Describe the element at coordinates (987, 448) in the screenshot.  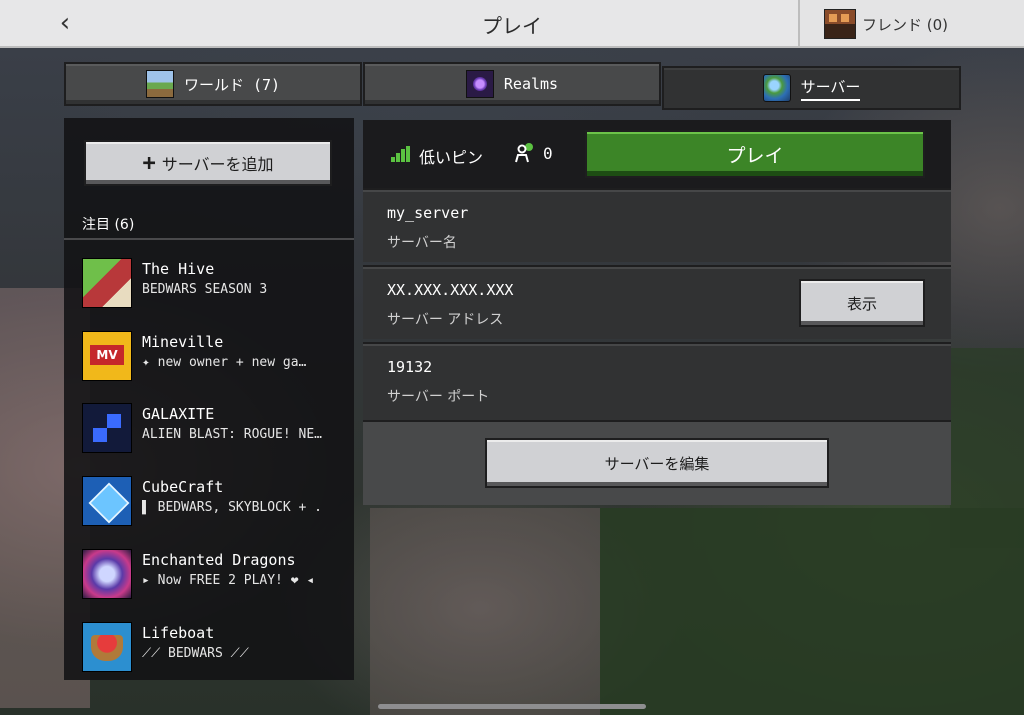
I see `background-trees` at that location.